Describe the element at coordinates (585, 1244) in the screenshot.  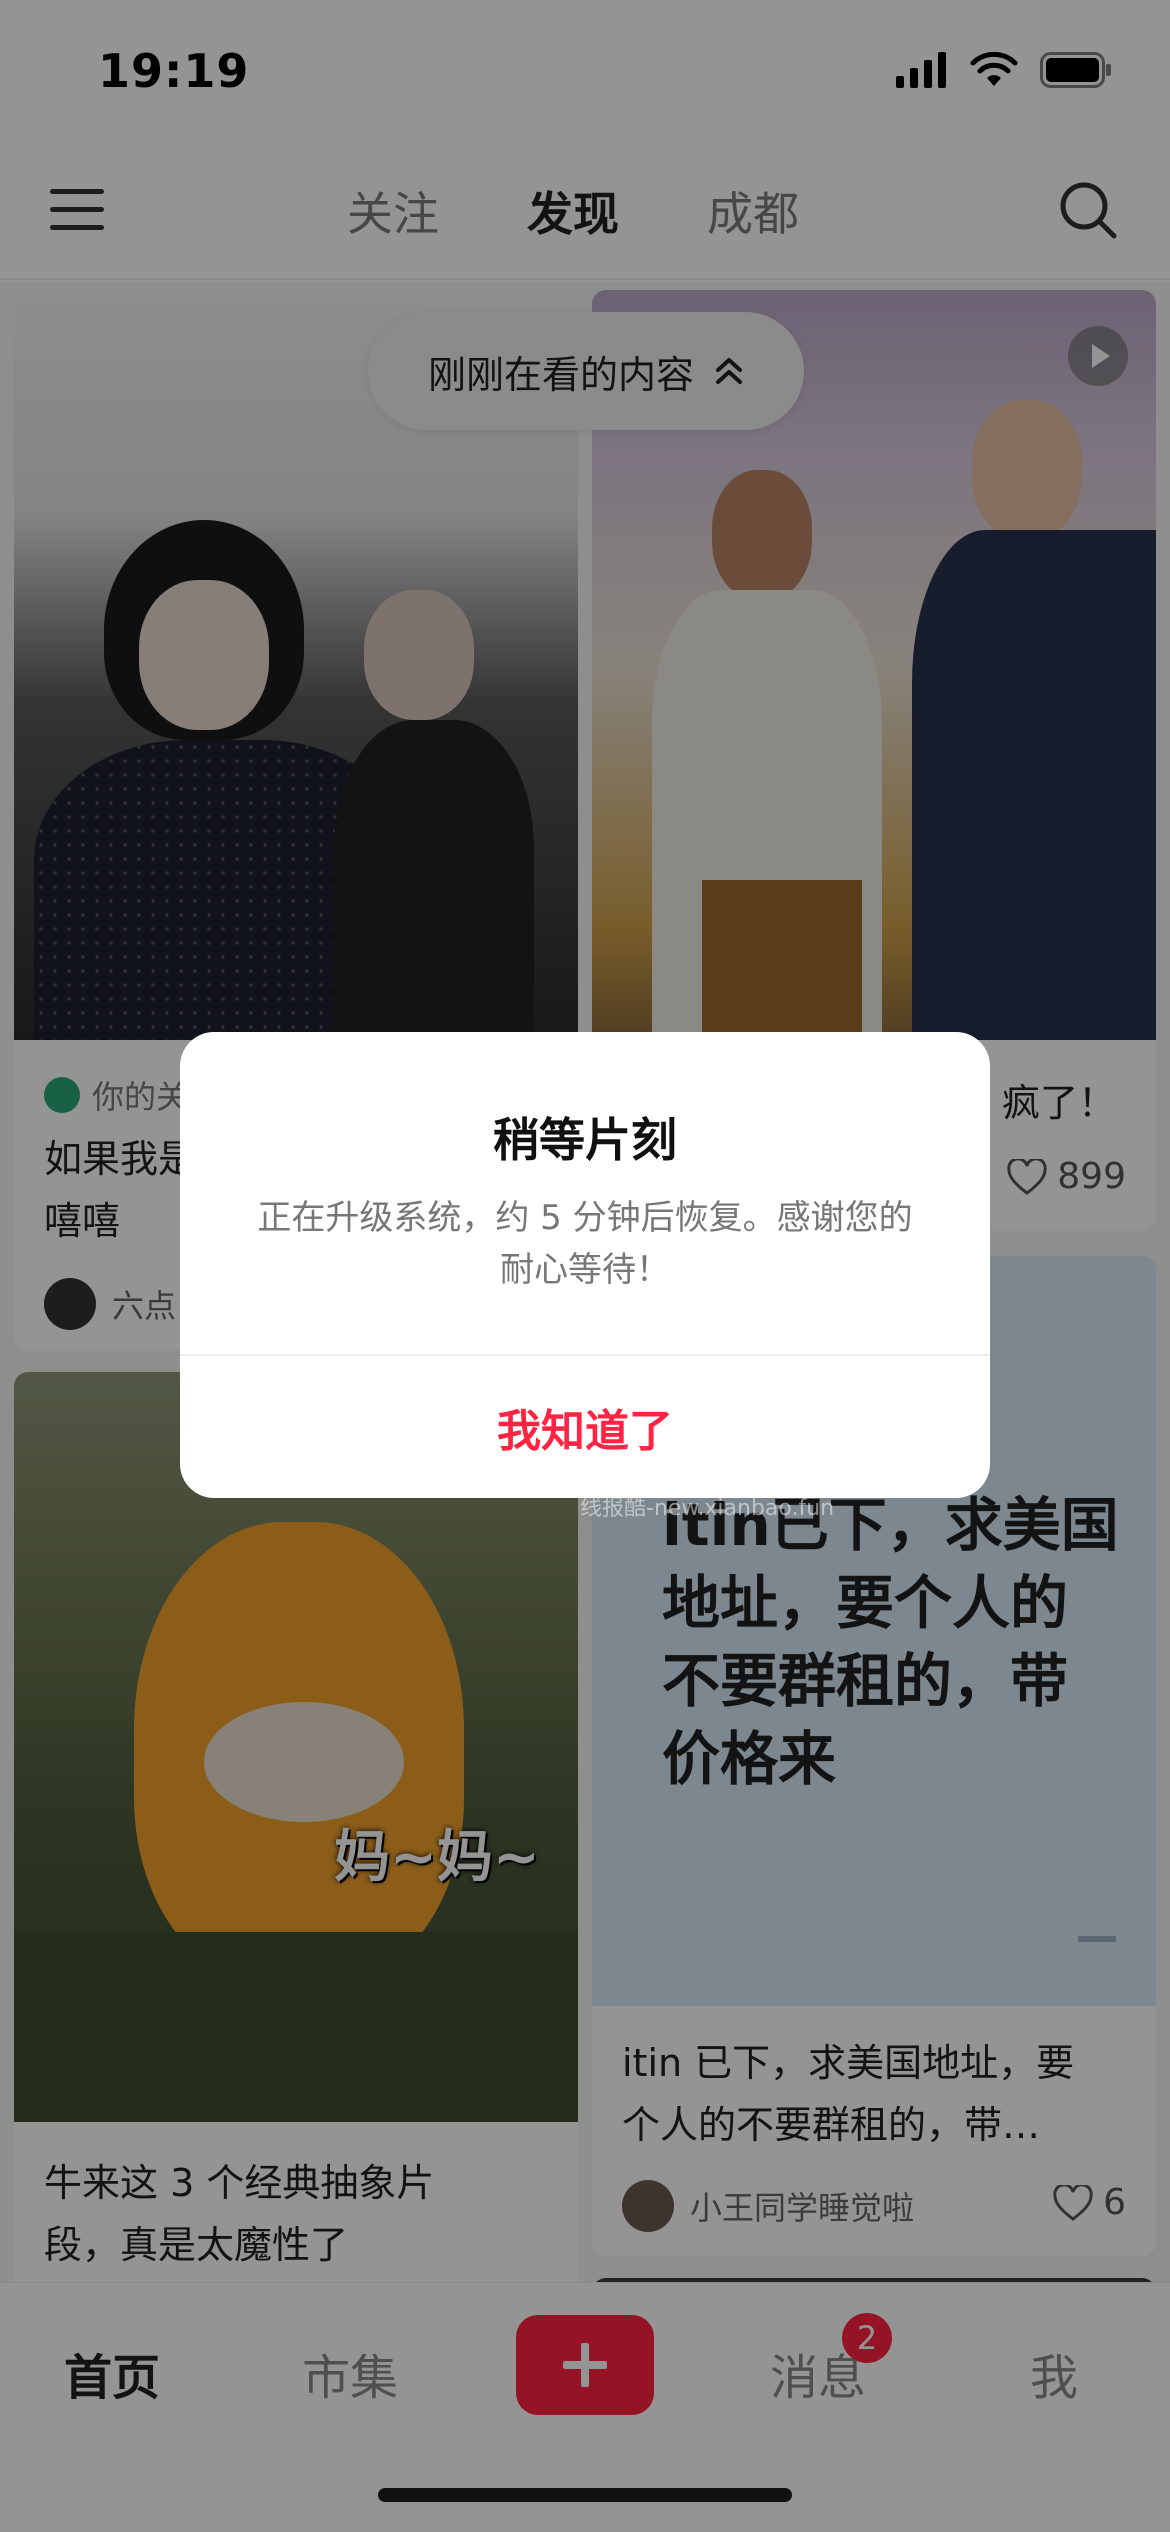
I see `dialog-message: 正在升级系统，约 5 分钟后恢复。感谢您的耐心等待！` at that location.